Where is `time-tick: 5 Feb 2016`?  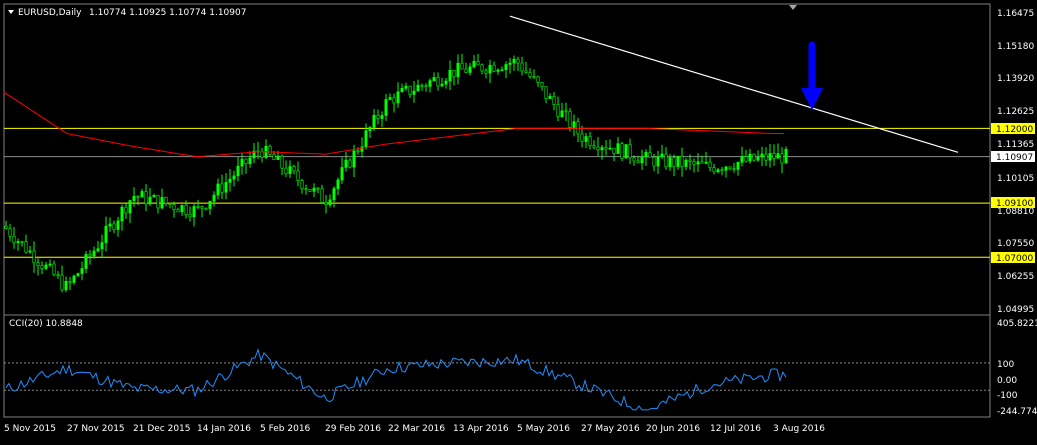 time-tick: 5 Feb 2016 is located at coordinates (285, 429).